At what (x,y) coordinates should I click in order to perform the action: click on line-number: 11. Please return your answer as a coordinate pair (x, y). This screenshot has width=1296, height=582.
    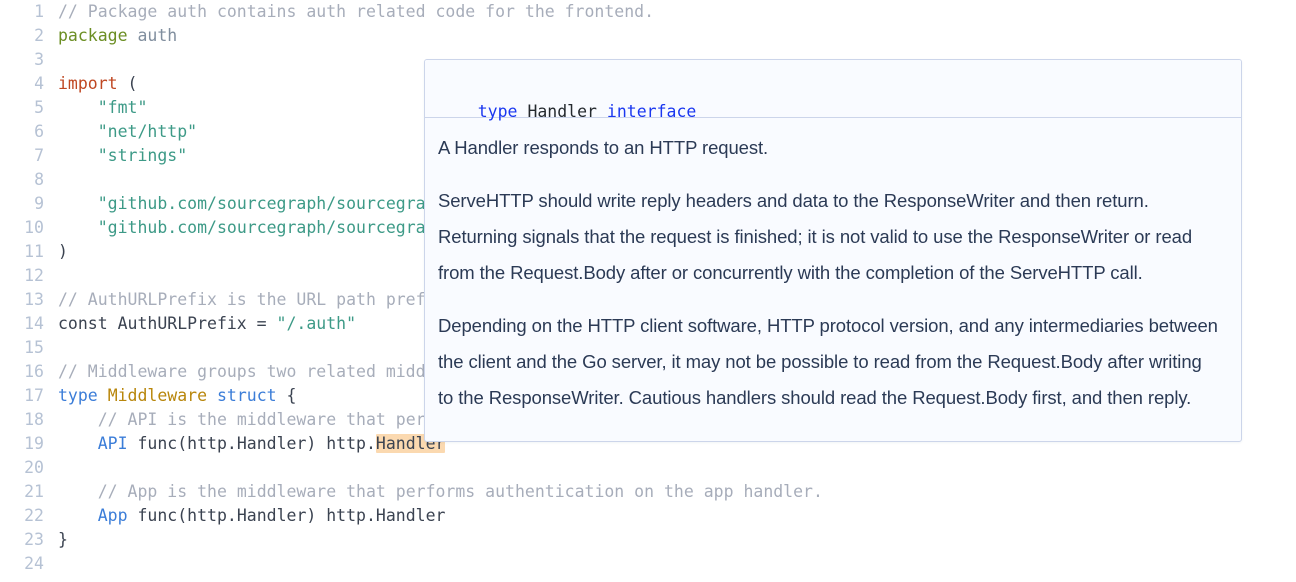
    Looking at the image, I should click on (29, 252).